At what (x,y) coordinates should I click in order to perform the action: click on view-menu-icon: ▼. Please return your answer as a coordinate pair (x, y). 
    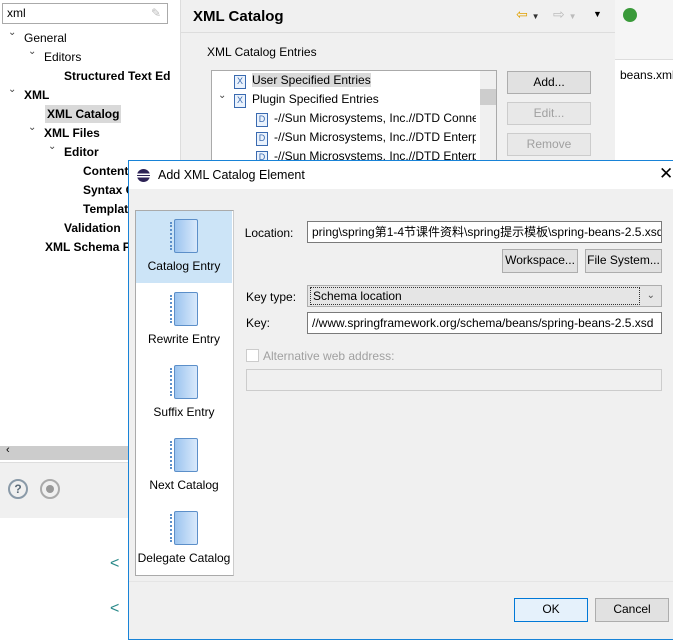
    Looking at the image, I should click on (597, 14).